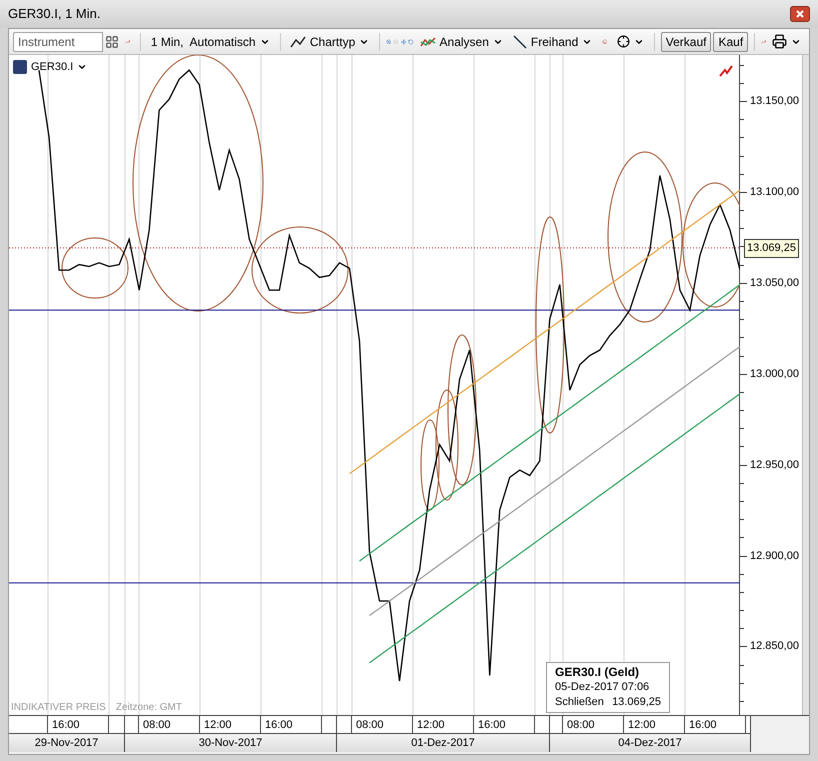  What do you see at coordinates (779, 41) in the screenshot?
I see `print-icon` at bounding box center [779, 41].